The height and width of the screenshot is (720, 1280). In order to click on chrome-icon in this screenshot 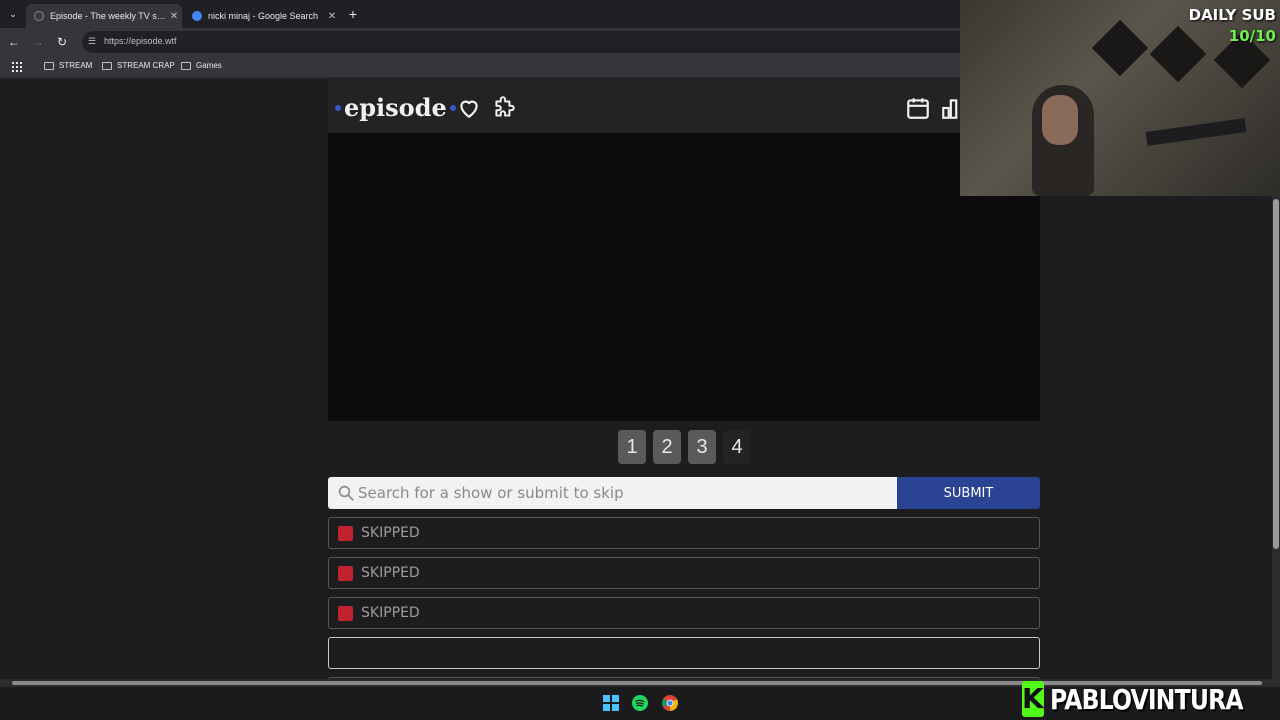, I will do `click(670, 703)`.